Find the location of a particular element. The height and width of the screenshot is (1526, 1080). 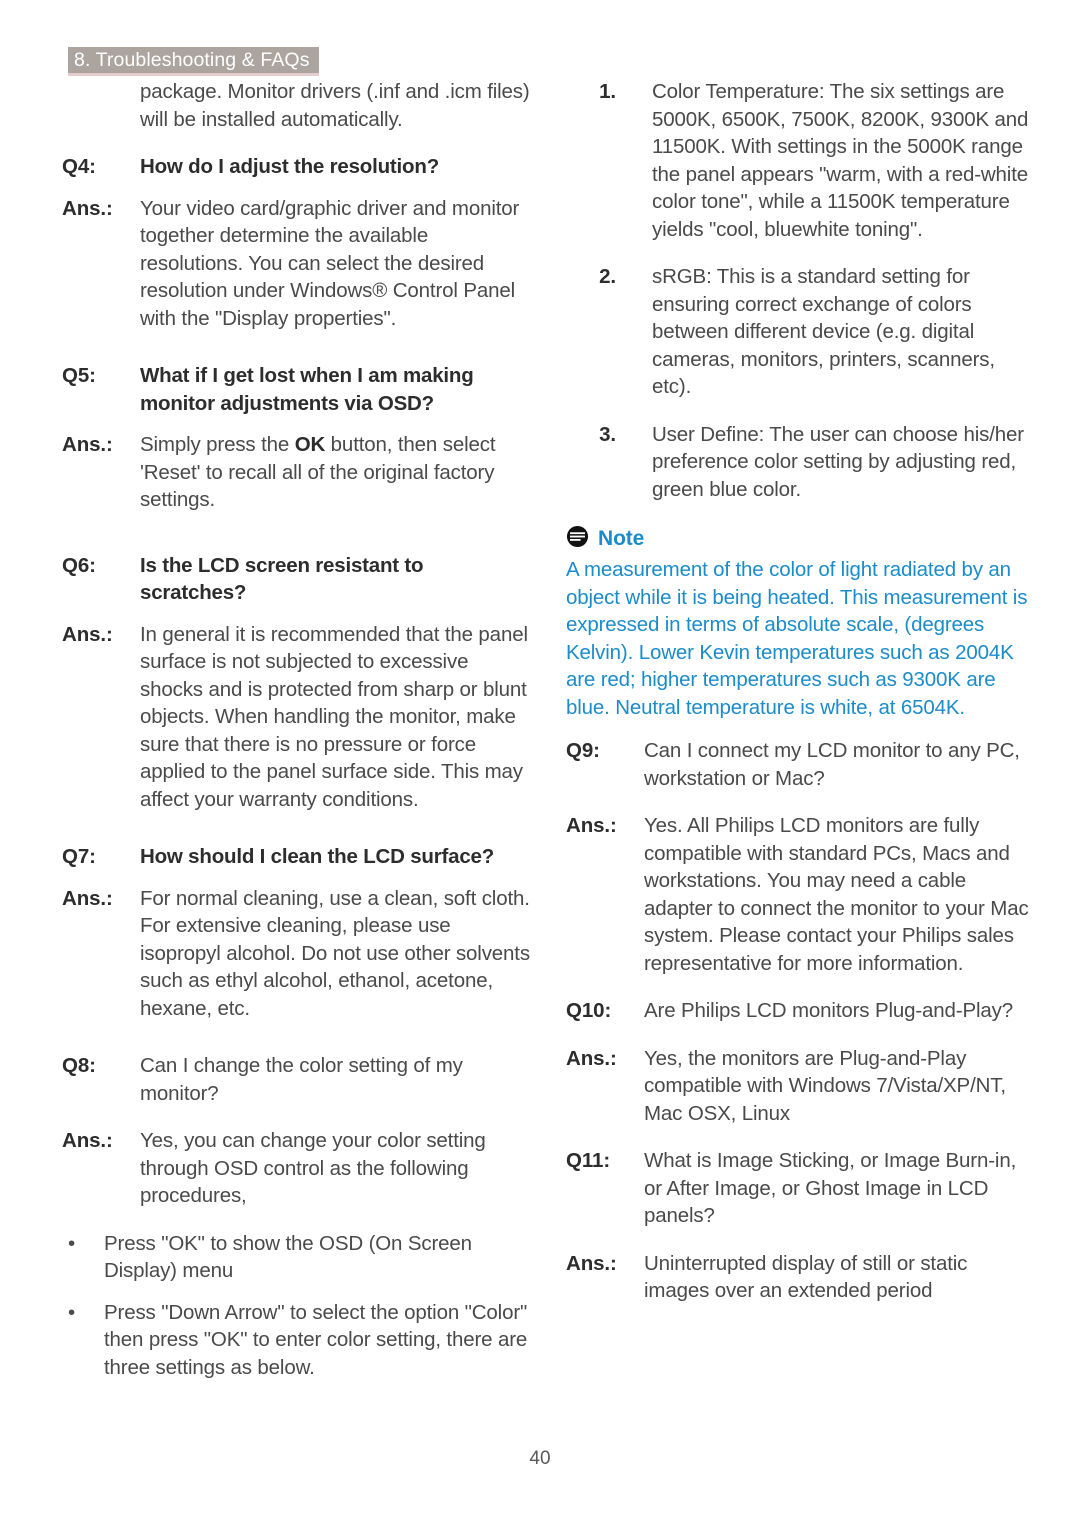

numbered-marker-2: 2. is located at coordinates (607, 276).